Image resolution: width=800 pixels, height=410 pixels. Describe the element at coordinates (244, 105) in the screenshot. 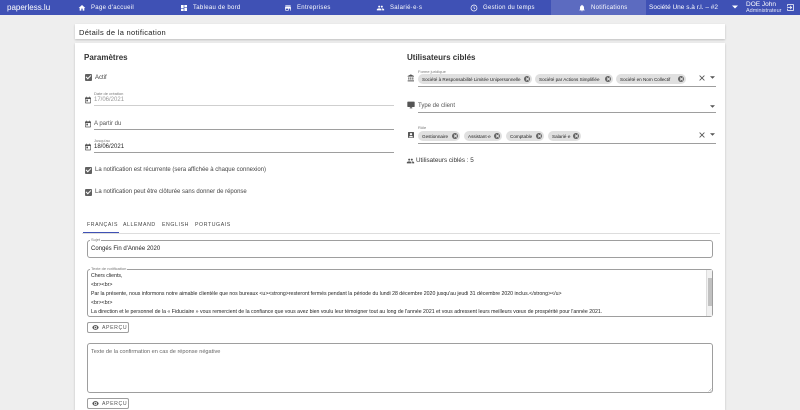

I see `creation-date-underline` at that location.